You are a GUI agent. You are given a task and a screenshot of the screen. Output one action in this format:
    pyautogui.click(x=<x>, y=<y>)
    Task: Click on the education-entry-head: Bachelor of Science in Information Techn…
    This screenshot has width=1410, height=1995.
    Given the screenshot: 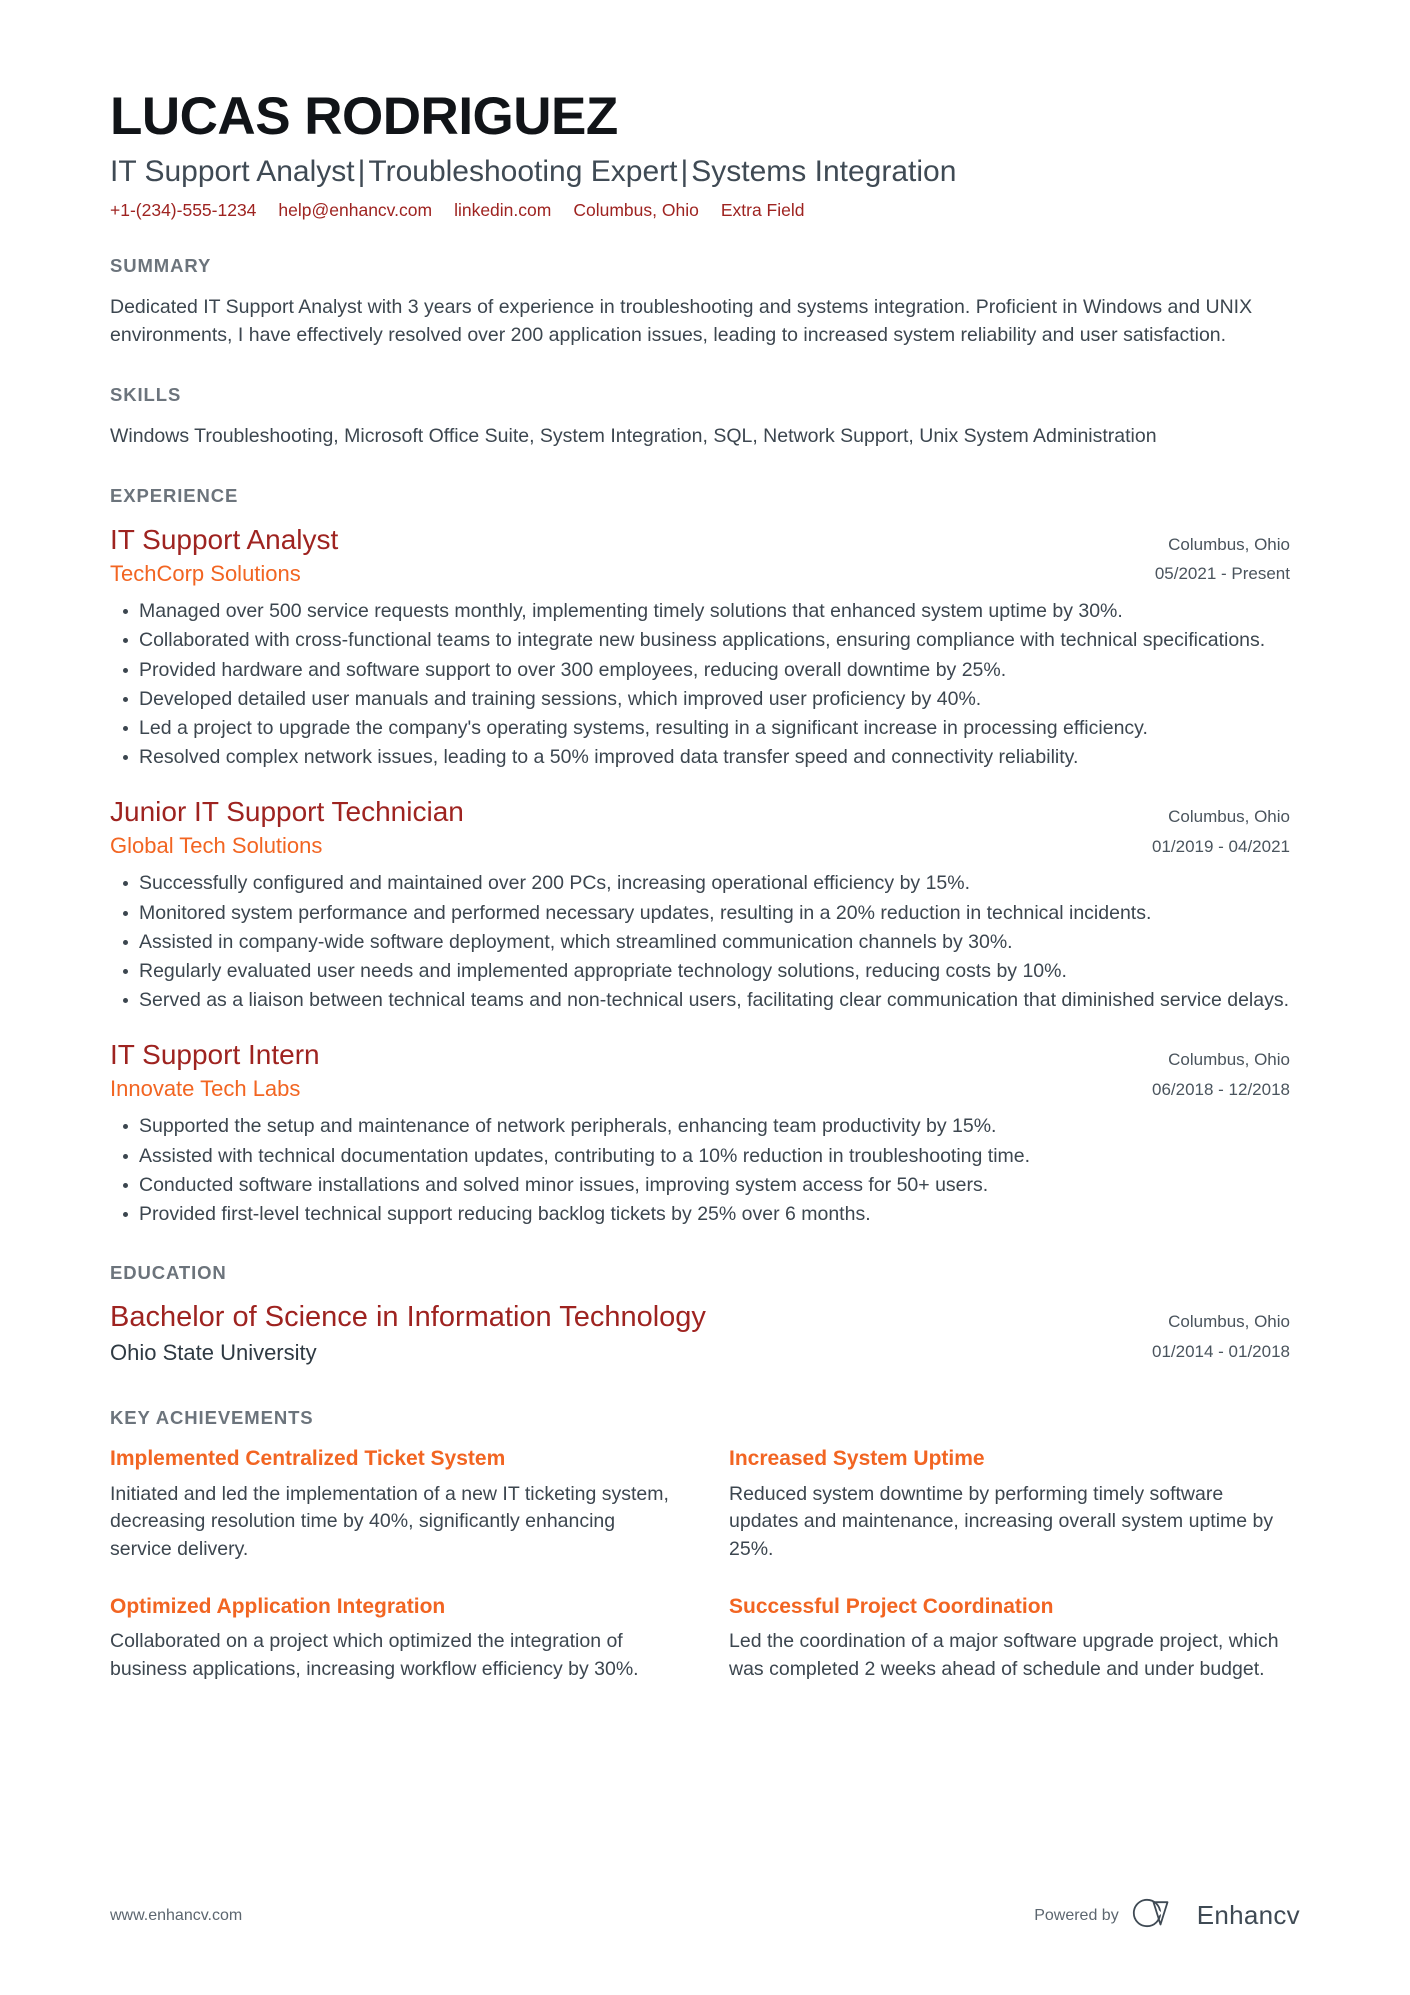 What is the action you would take?
    pyautogui.click(x=700, y=1334)
    